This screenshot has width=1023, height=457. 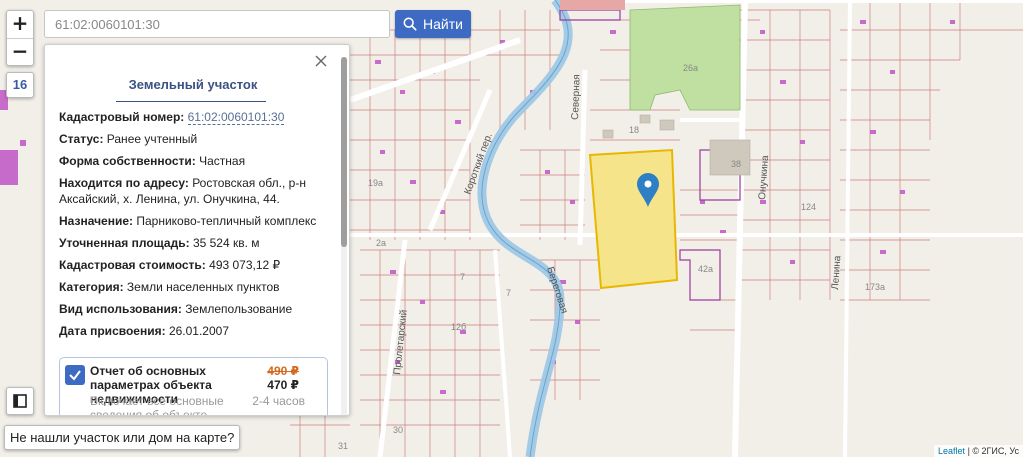 What do you see at coordinates (91, 287) in the screenshot?
I see `detail-label: Категория:` at bounding box center [91, 287].